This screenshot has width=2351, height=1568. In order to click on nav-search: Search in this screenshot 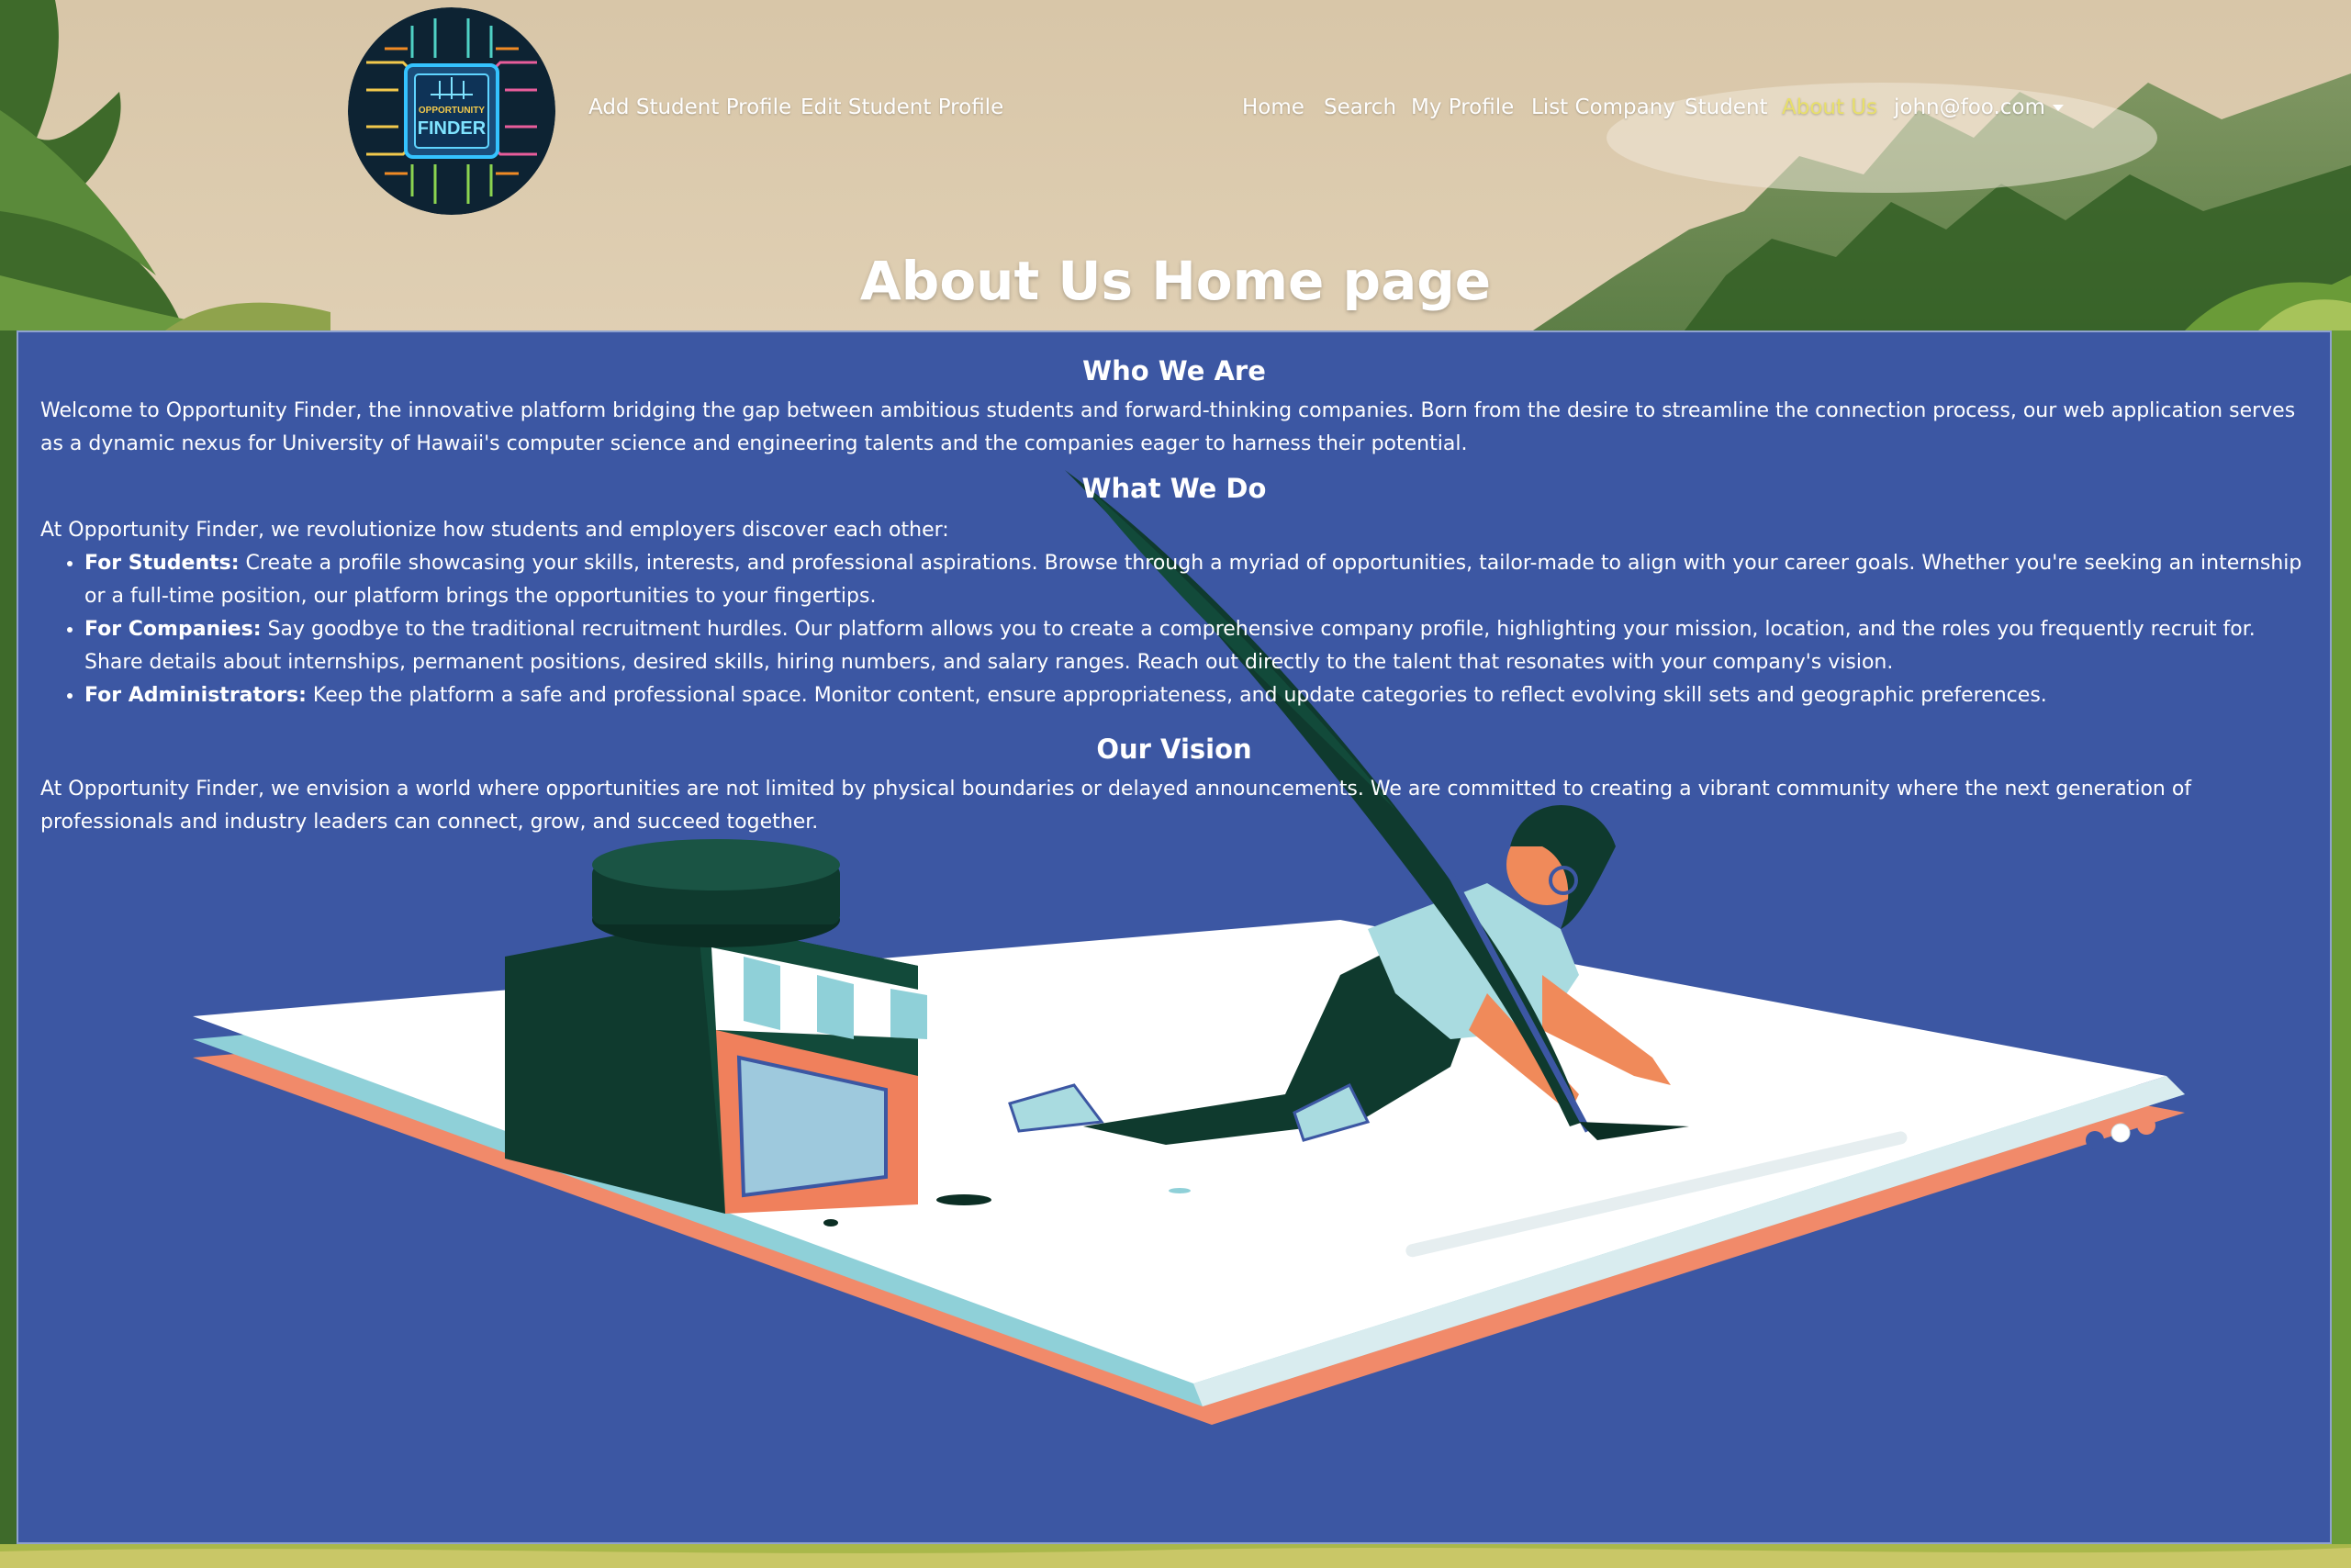, I will do `click(1360, 107)`.